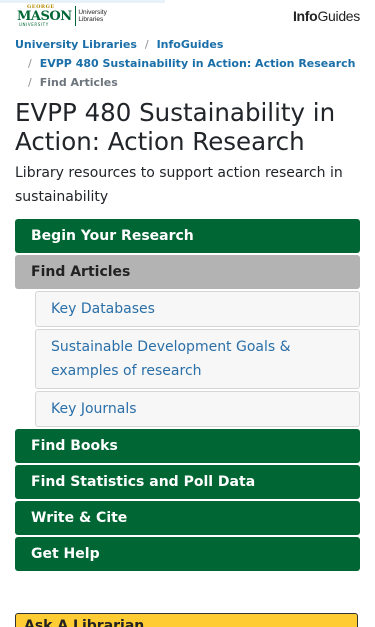  Describe the element at coordinates (187, 82) in the screenshot. I see `breadcrumb-row: / Find Articles` at that location.